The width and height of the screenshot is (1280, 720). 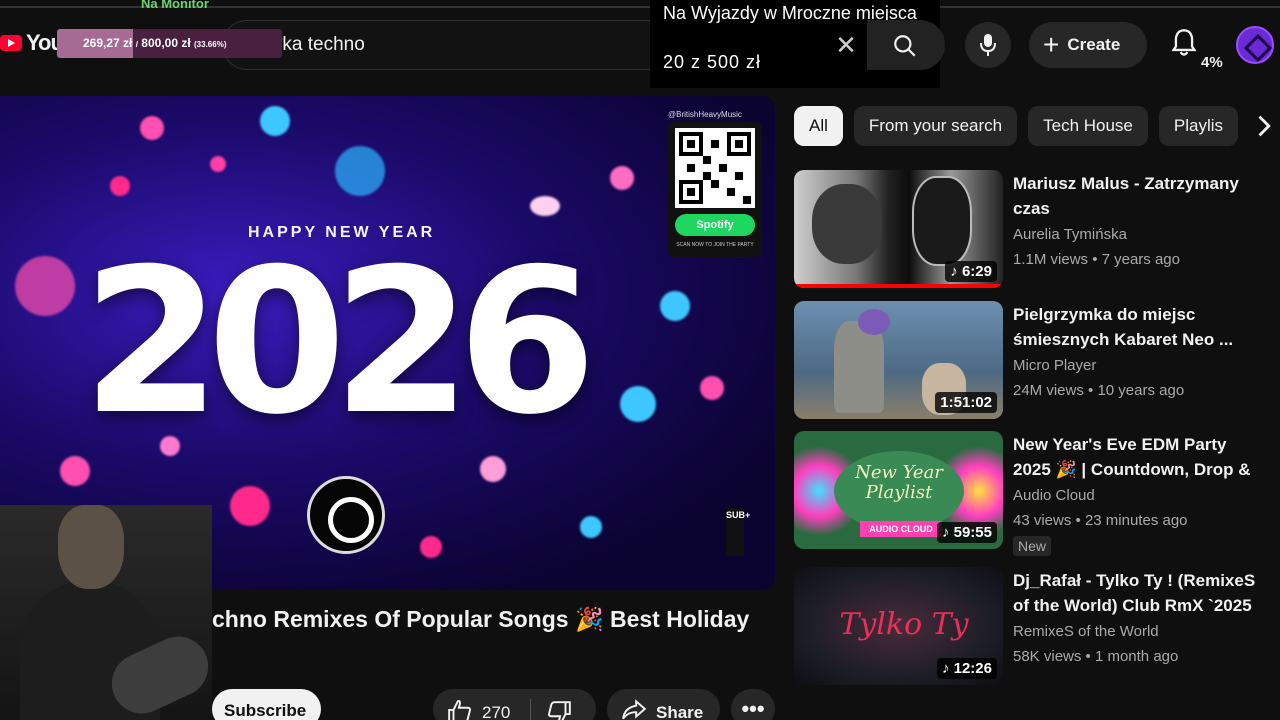 I want to click on video-meta: 24M views • 10 years ago, so click(x=1099, y=390).